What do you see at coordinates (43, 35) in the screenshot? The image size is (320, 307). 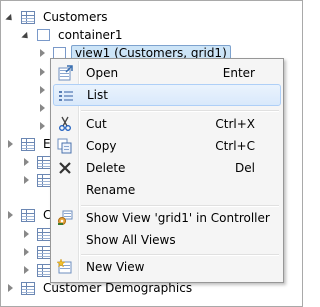 I see `container-icon` at bounding box center [43, 35].